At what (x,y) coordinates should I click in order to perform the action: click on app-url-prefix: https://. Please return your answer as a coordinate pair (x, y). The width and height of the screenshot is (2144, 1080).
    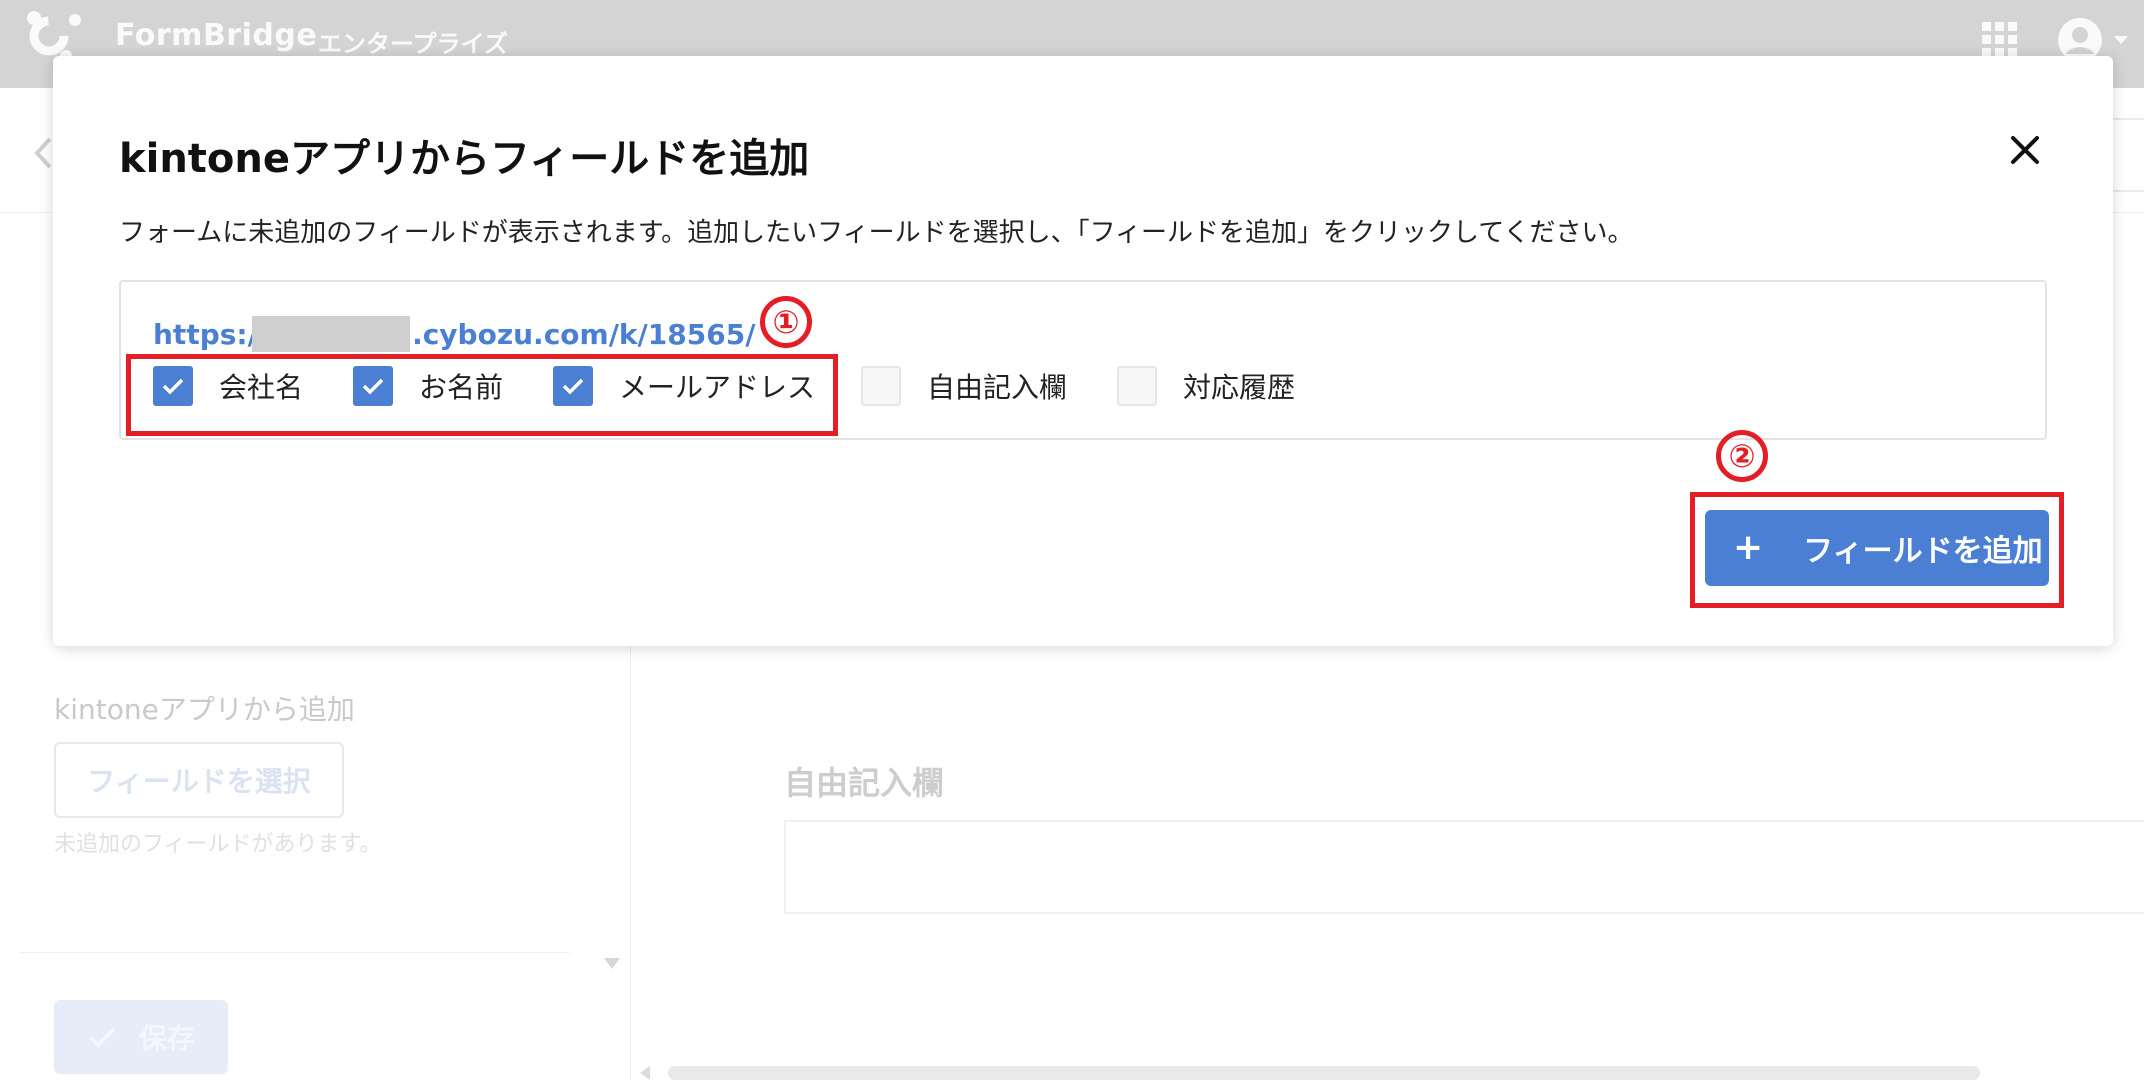
    Looking at the image, I should click on (211, 334).